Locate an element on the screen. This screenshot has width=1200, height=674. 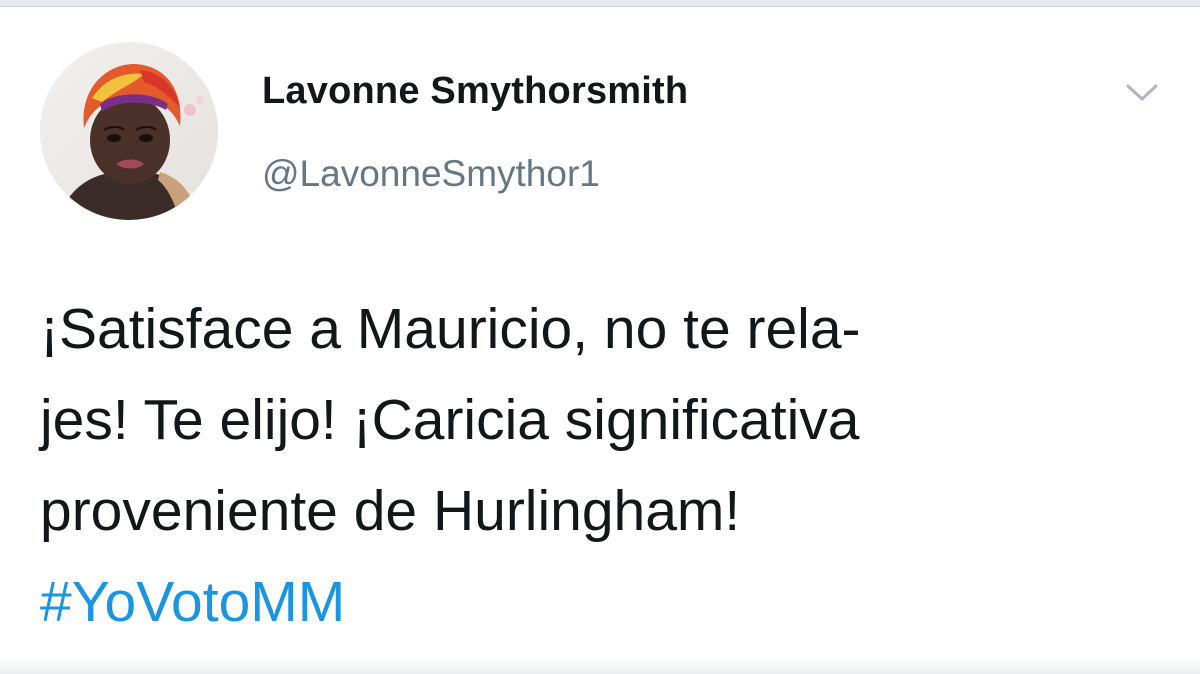
tweet-text-line: ¡Satisface a Mauricio, no te rela- is located at coordinates (450, 329).